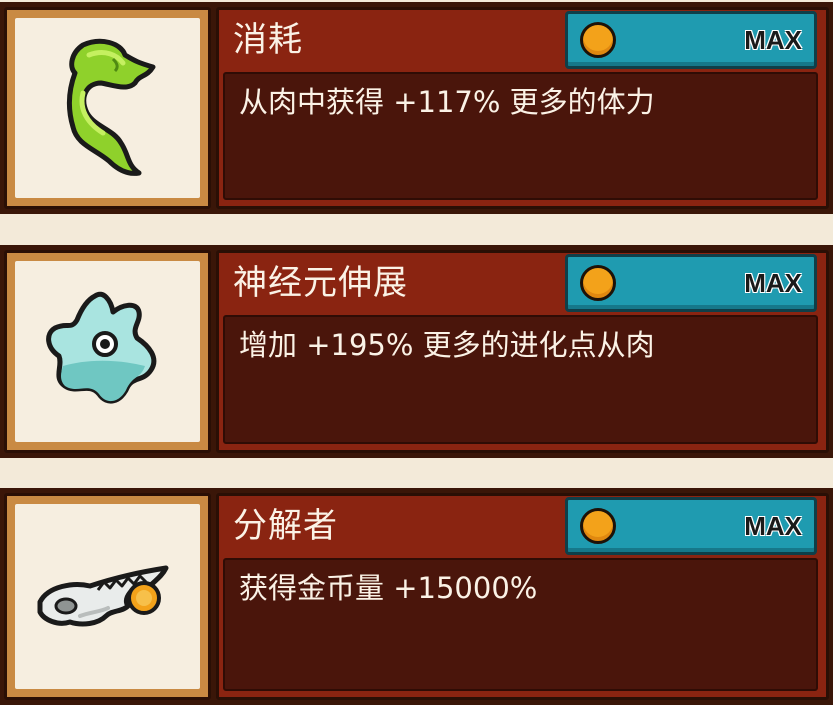  What do you see at coordinates (520, 624) in the screenshot?
I see `upgrade-description-box: 获得金币量 +15000%` at bounding box center [520, 624].